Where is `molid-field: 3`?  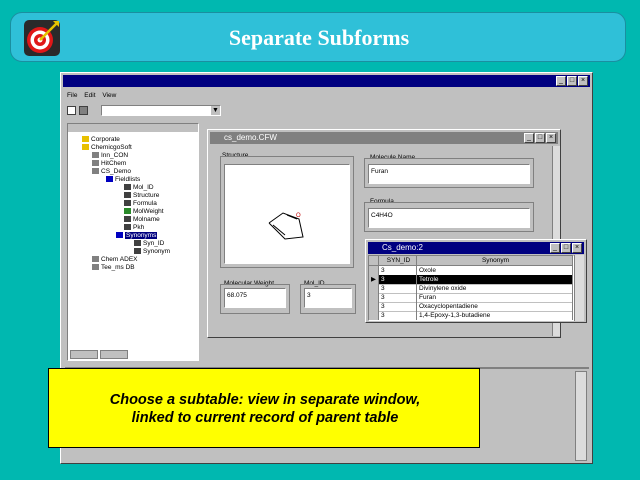 molid-field: 3 is located at coordinates (328, 298).